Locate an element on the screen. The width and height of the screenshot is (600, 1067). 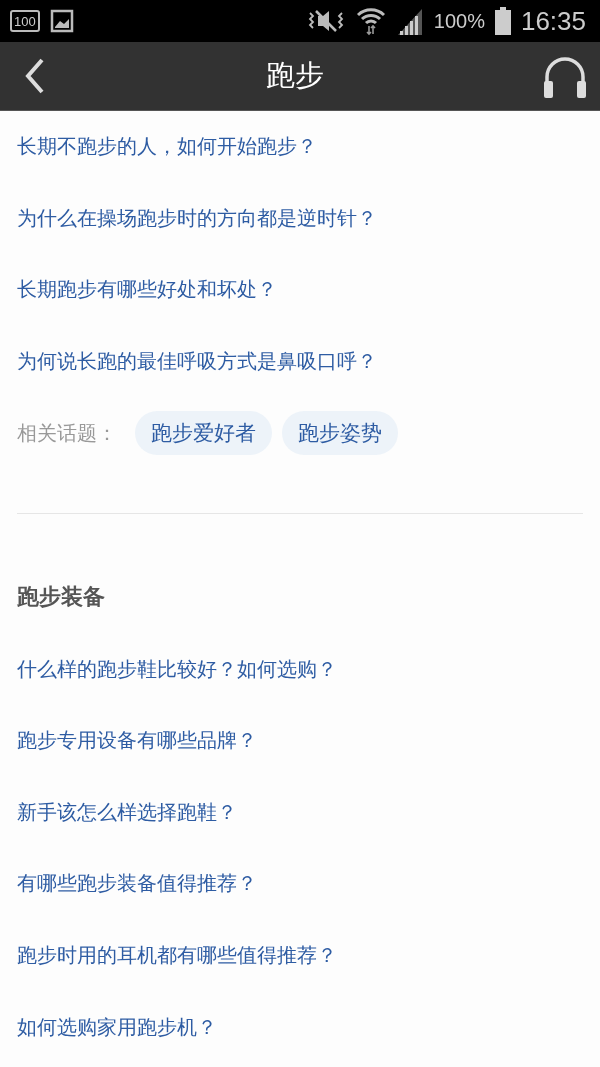
clock-time: 16:35 is located at coordinates (553, 21).